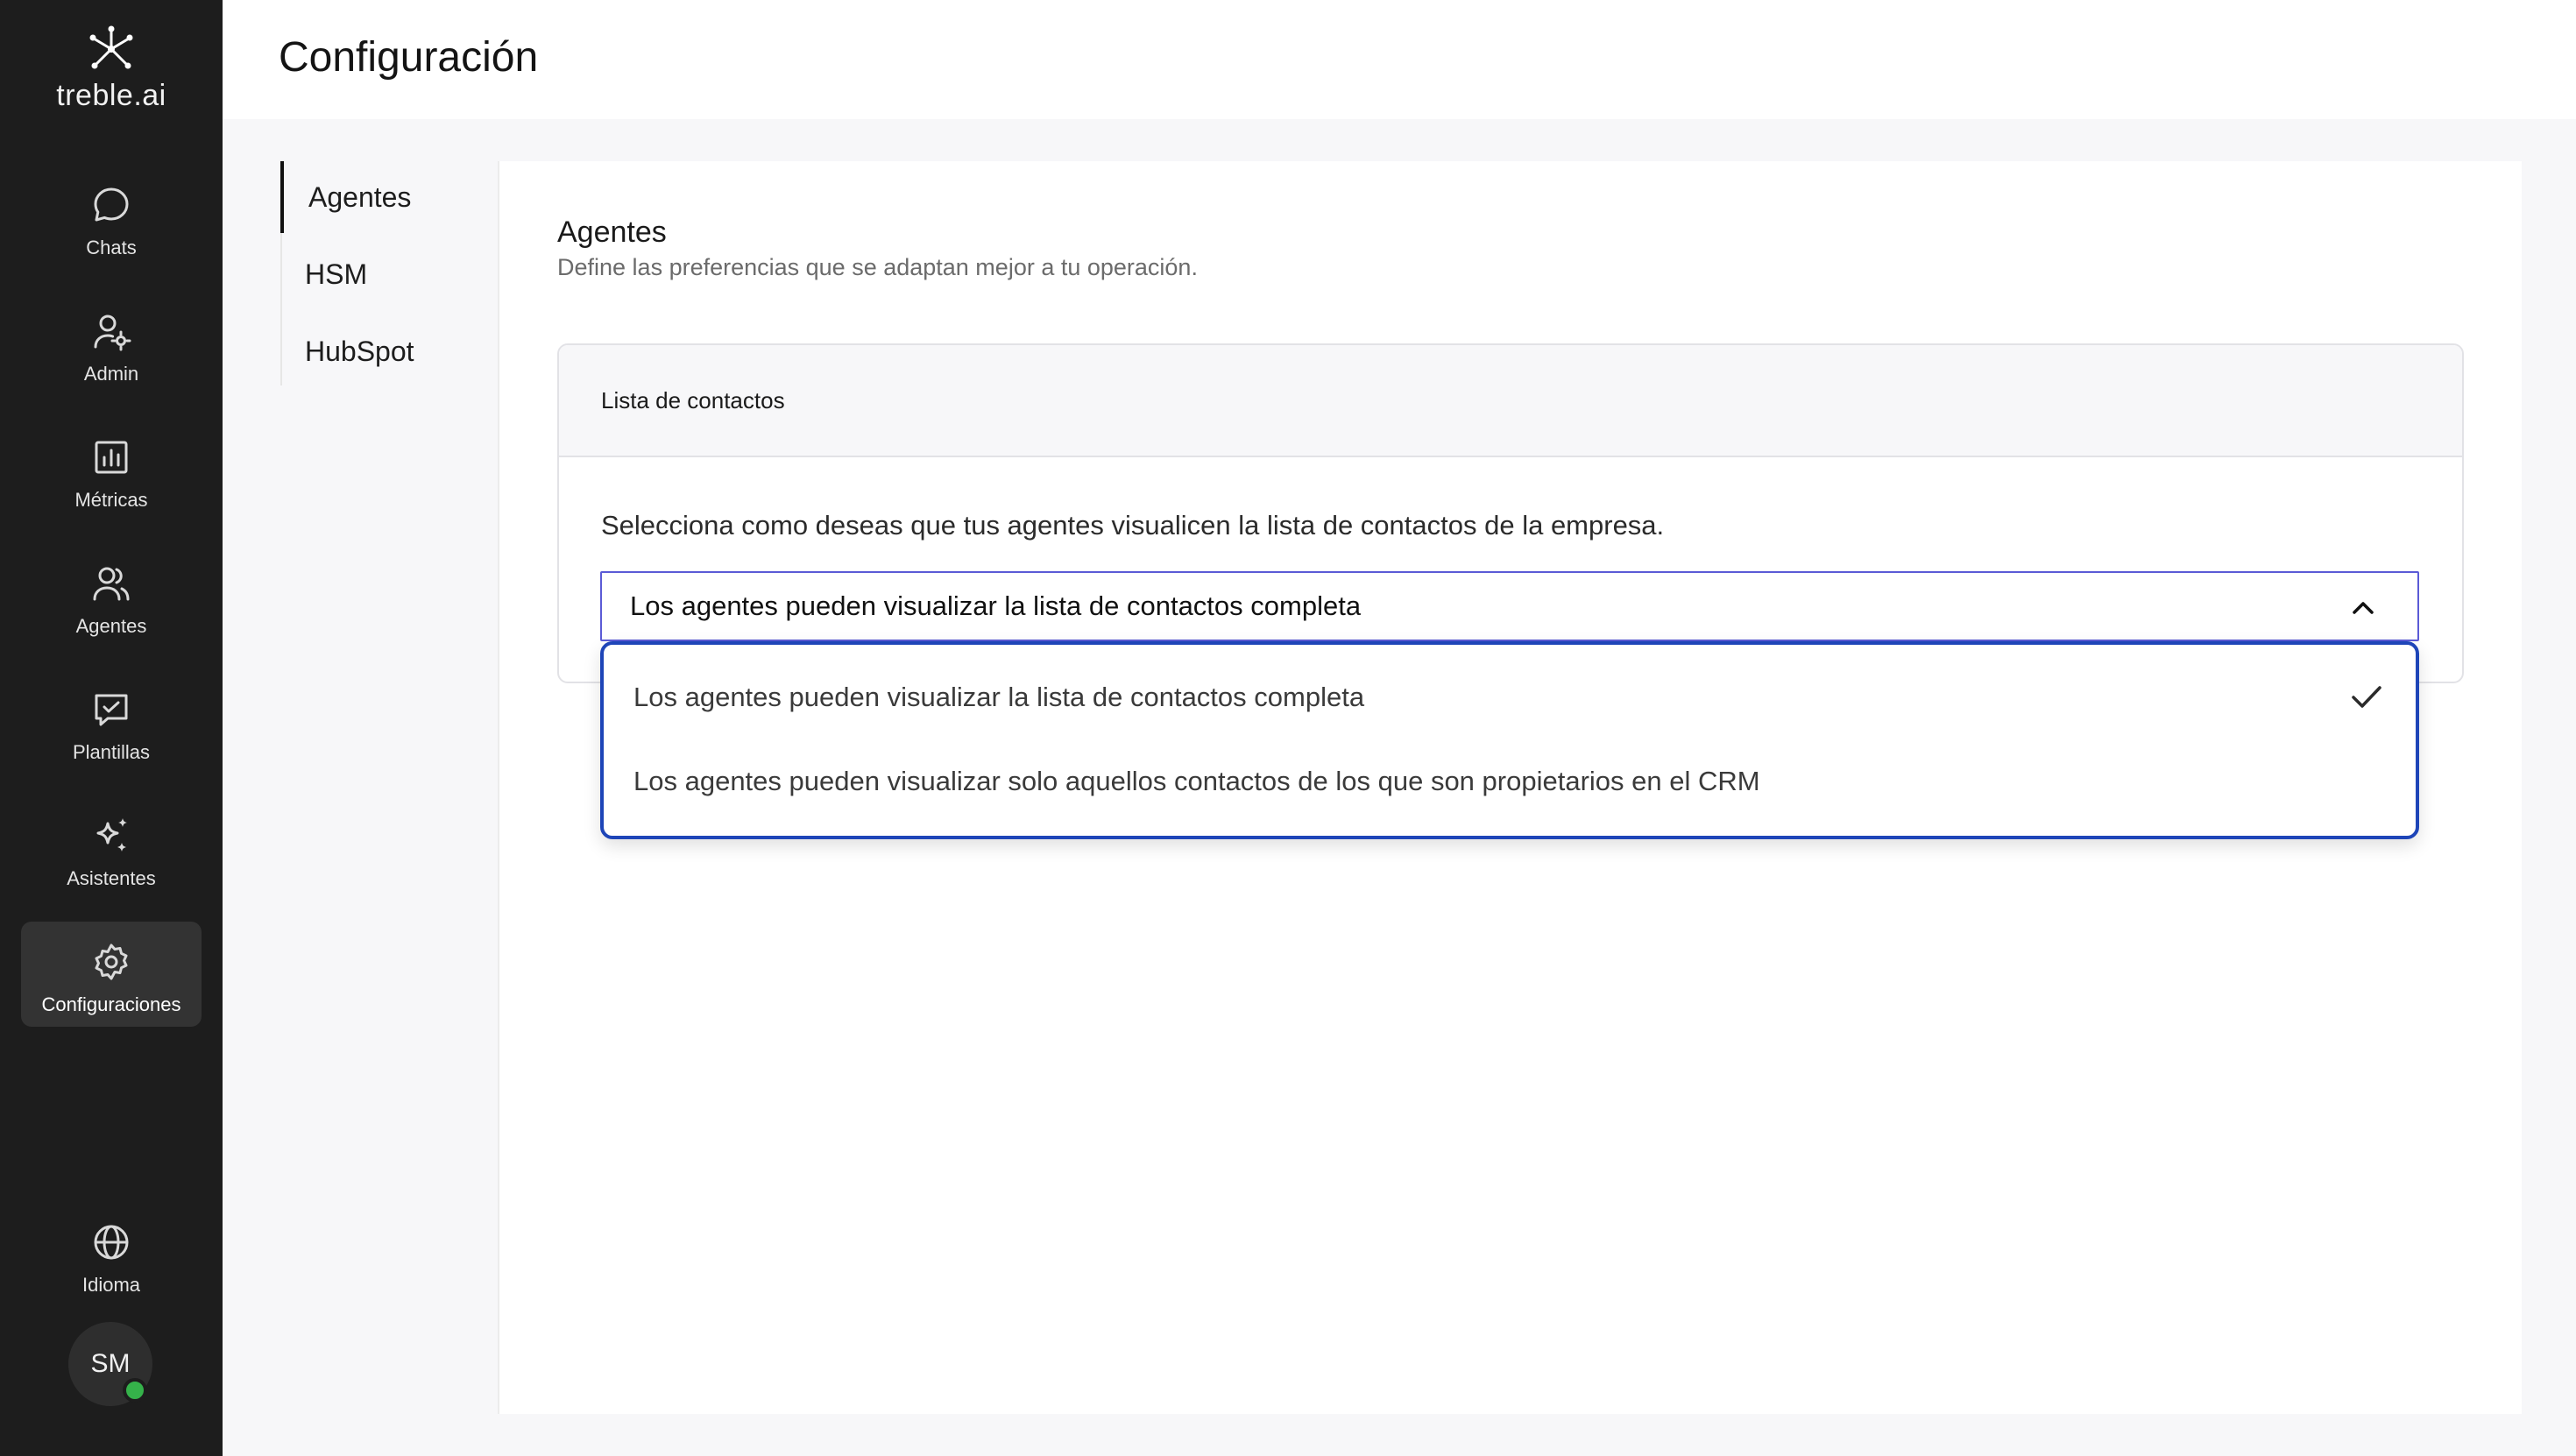 The height and width of the screenshot is (1456, 2576). I want to click on subnav-item-agentes: Agentes, so click(388, 197).